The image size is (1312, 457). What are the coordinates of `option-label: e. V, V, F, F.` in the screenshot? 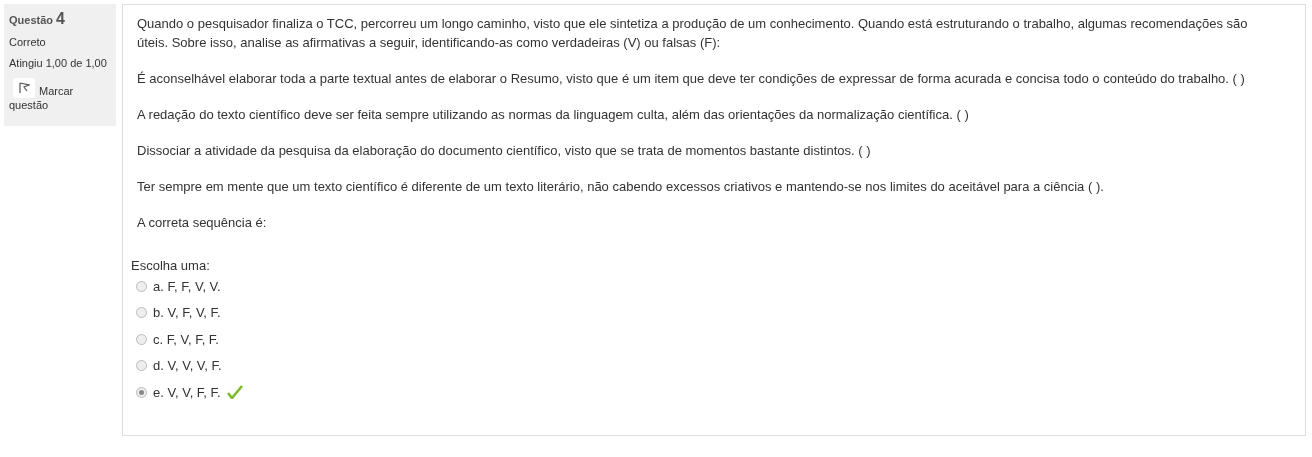 It's located at (187, 392).